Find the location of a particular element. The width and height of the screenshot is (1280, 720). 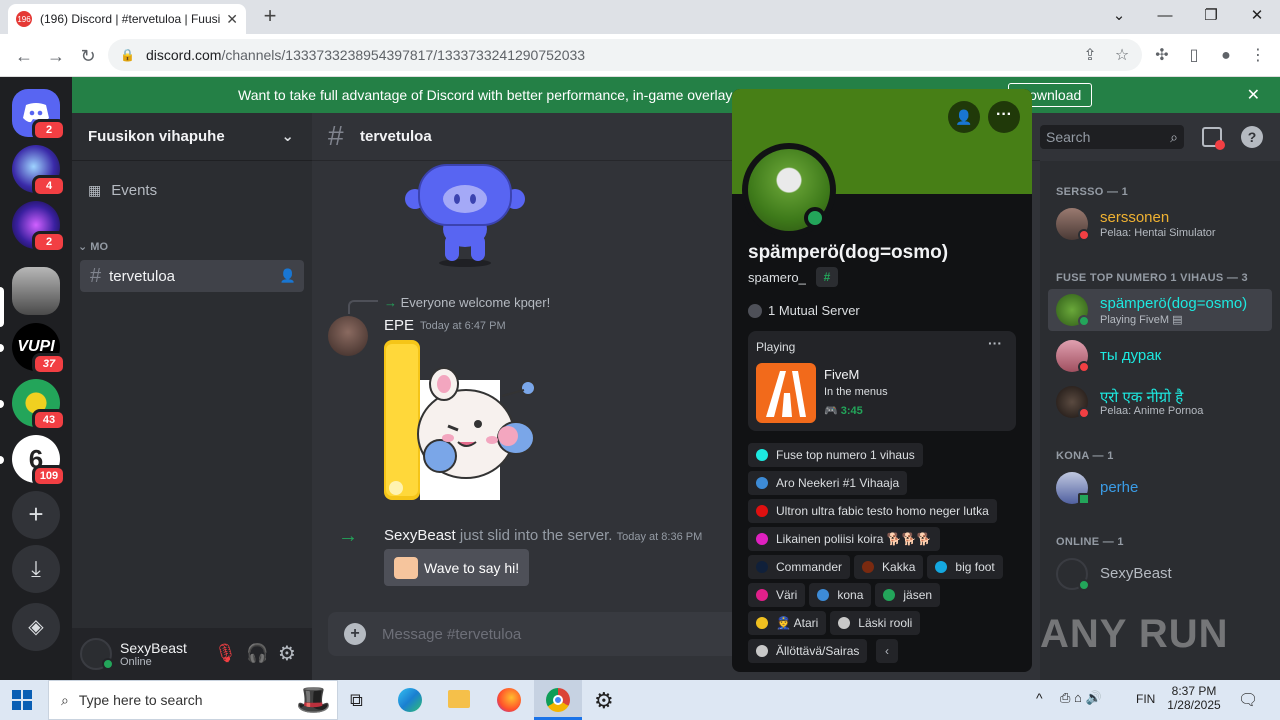

new-tab-button: + is located at coordinates (270, 17).